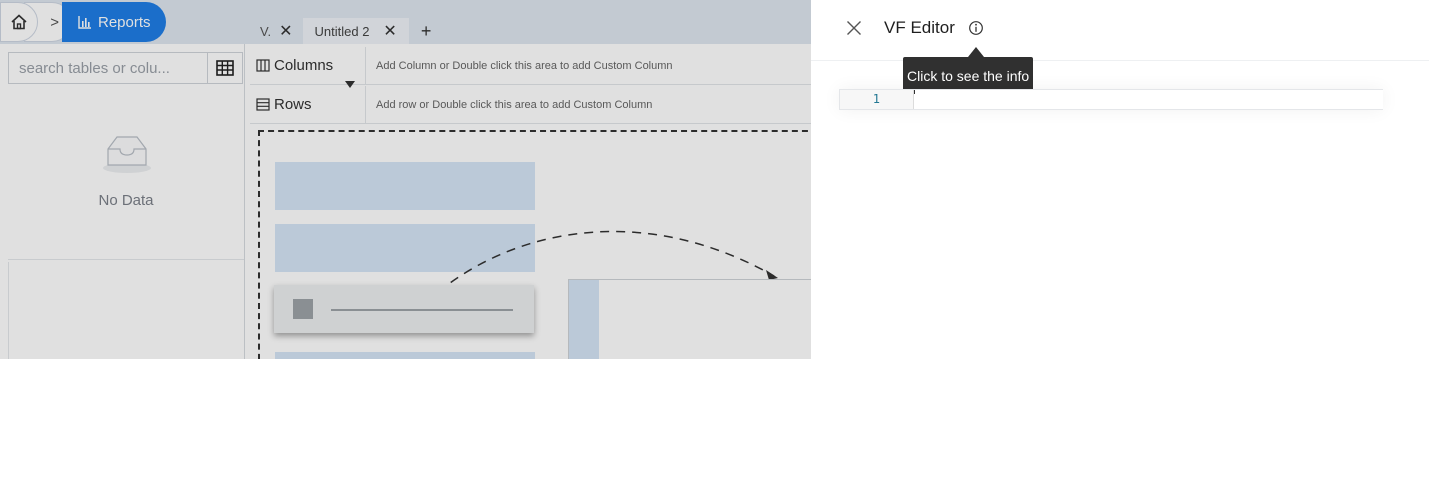  What do you see at coordinates (877, 99) in the screenshot?
I see `line-number: 1` at bounding box center [877, 99].